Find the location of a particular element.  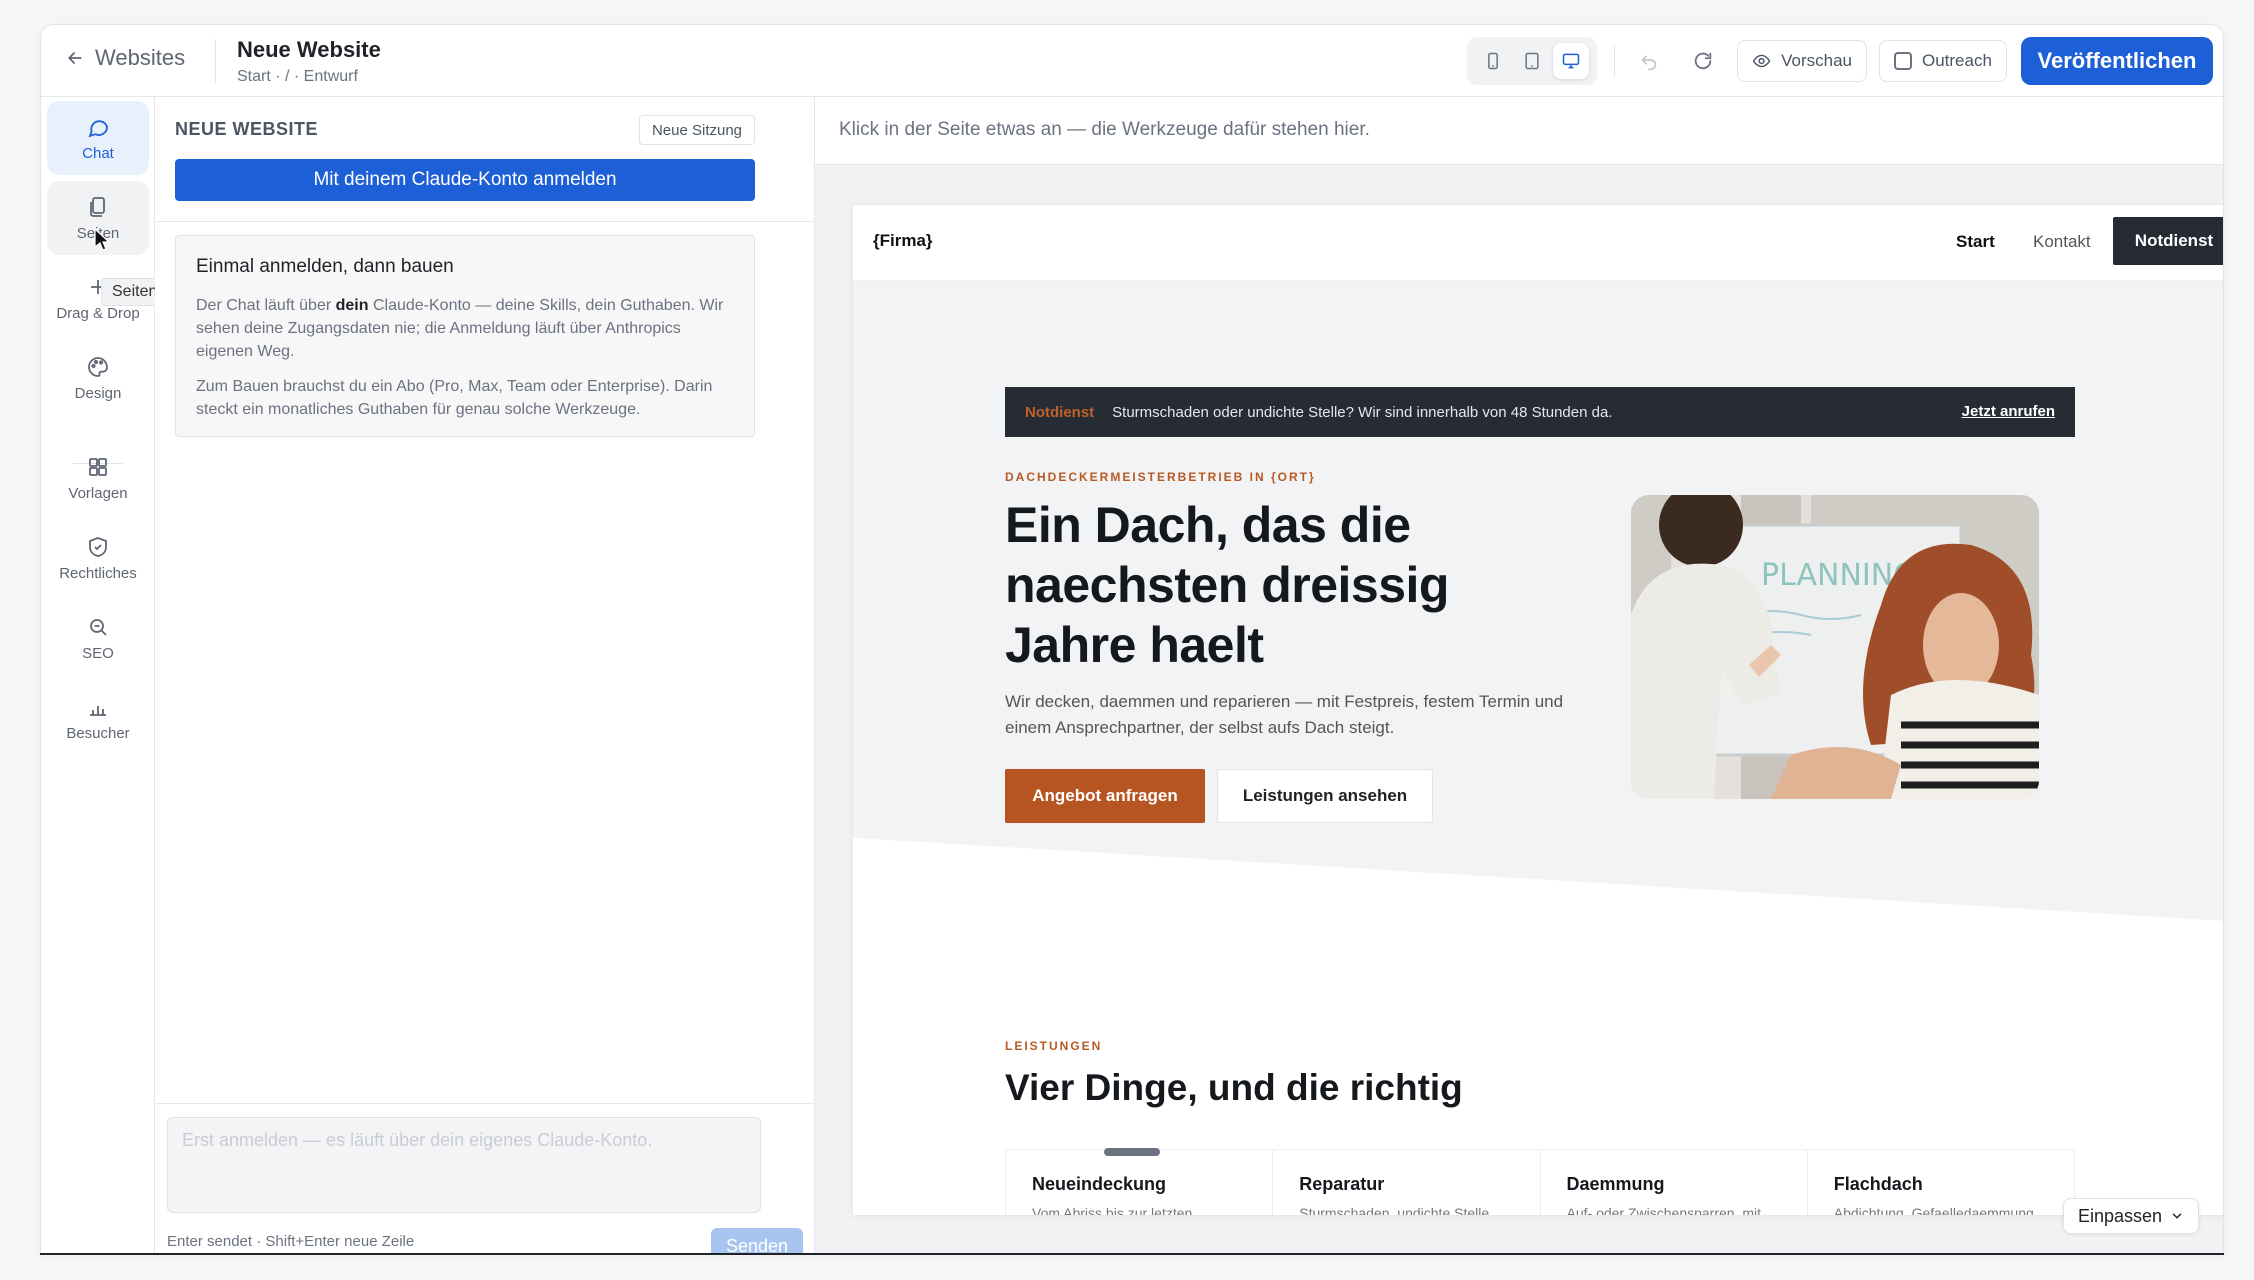

bar-chart-icon is located at coordinates (98, 710).